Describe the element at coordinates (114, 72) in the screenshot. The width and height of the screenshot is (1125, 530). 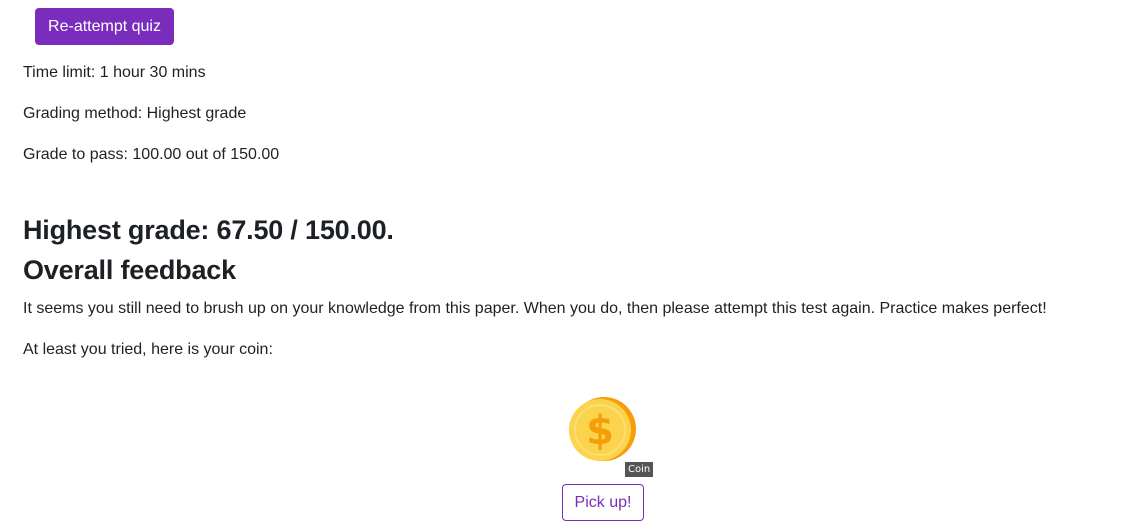
I see `time-limit-text: Time limit: 1 hour 30 mins` at that location.